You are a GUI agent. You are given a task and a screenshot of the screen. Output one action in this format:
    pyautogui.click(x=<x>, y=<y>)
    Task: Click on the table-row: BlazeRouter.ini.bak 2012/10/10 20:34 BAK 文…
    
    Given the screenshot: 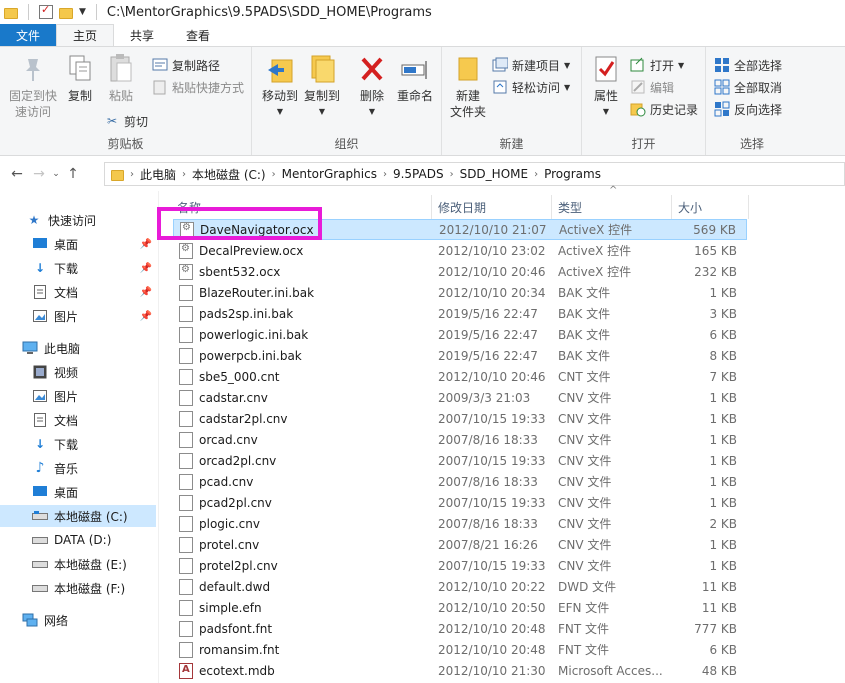 What is the action you would take?
    pyautogui.click(x=460, y=292)
    